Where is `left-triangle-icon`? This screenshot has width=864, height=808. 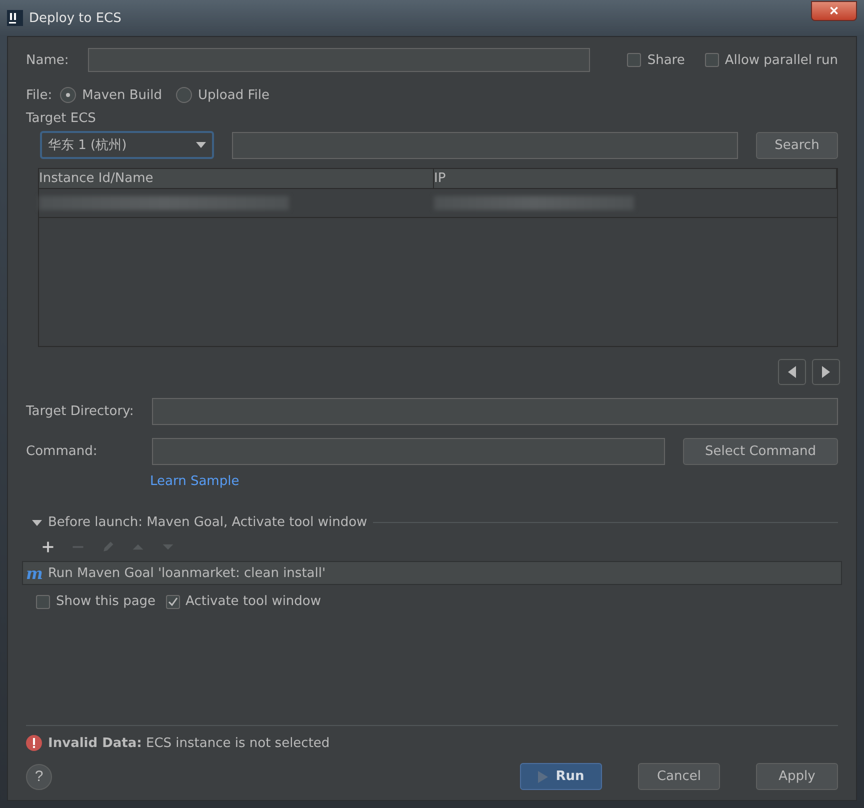
left-triangle-icon is located at coordinates (792, 372).